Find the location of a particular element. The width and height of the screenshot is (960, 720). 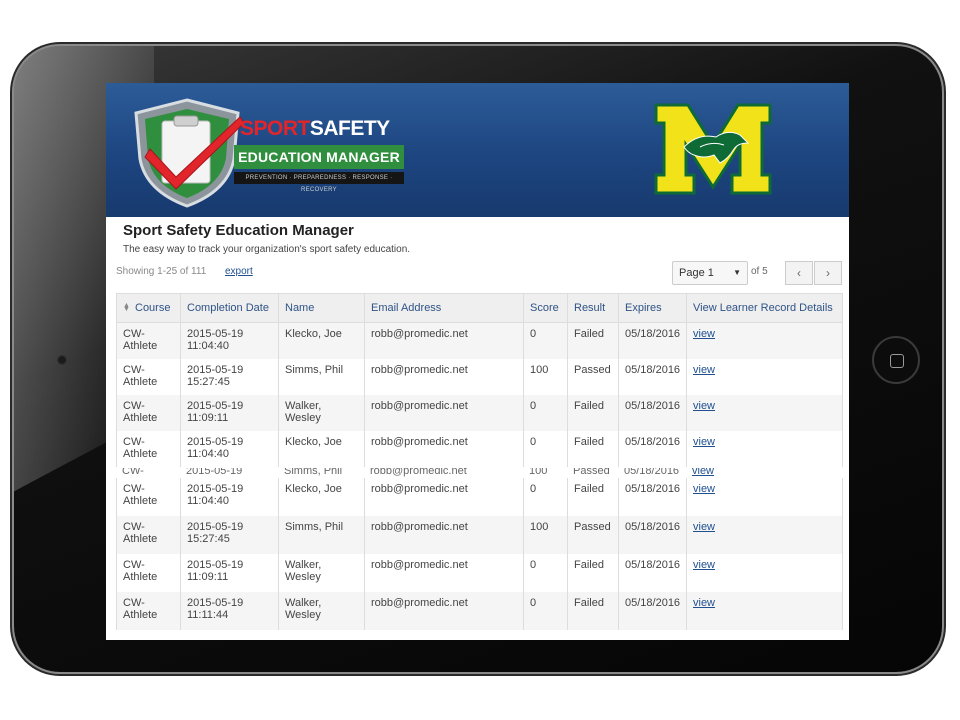

score-cell: 100 is located at coordinates (545, 535).